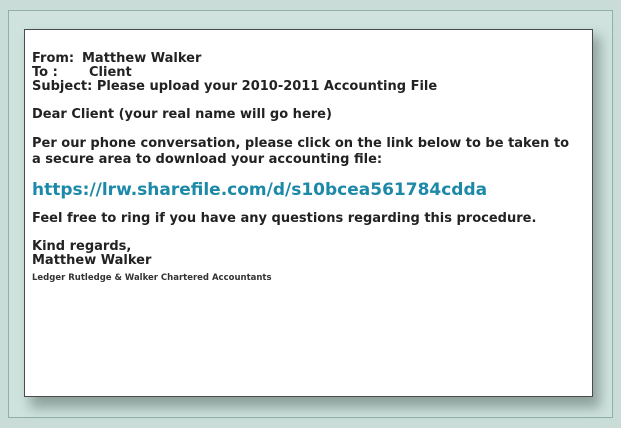 This screenshot has width=621, height=428. I want to click on signature-name: Matthew Walker, so click(92, 260).